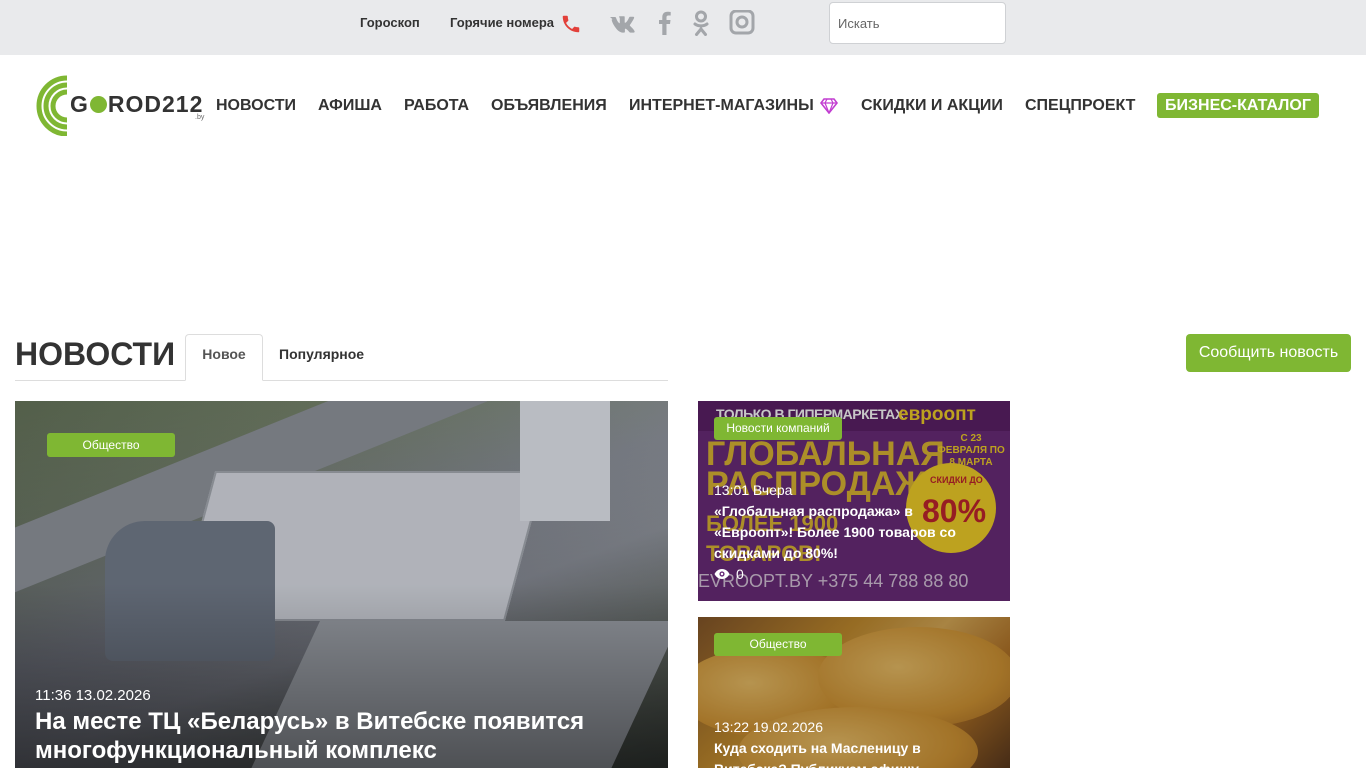 The height and width of the screenshot is (768, 1366). What do you see at coordinates (1080, 106) in the screenshot?
I see `nav-special: СПЕЦПРОЕКТ` at bounding box center [1080, 106].